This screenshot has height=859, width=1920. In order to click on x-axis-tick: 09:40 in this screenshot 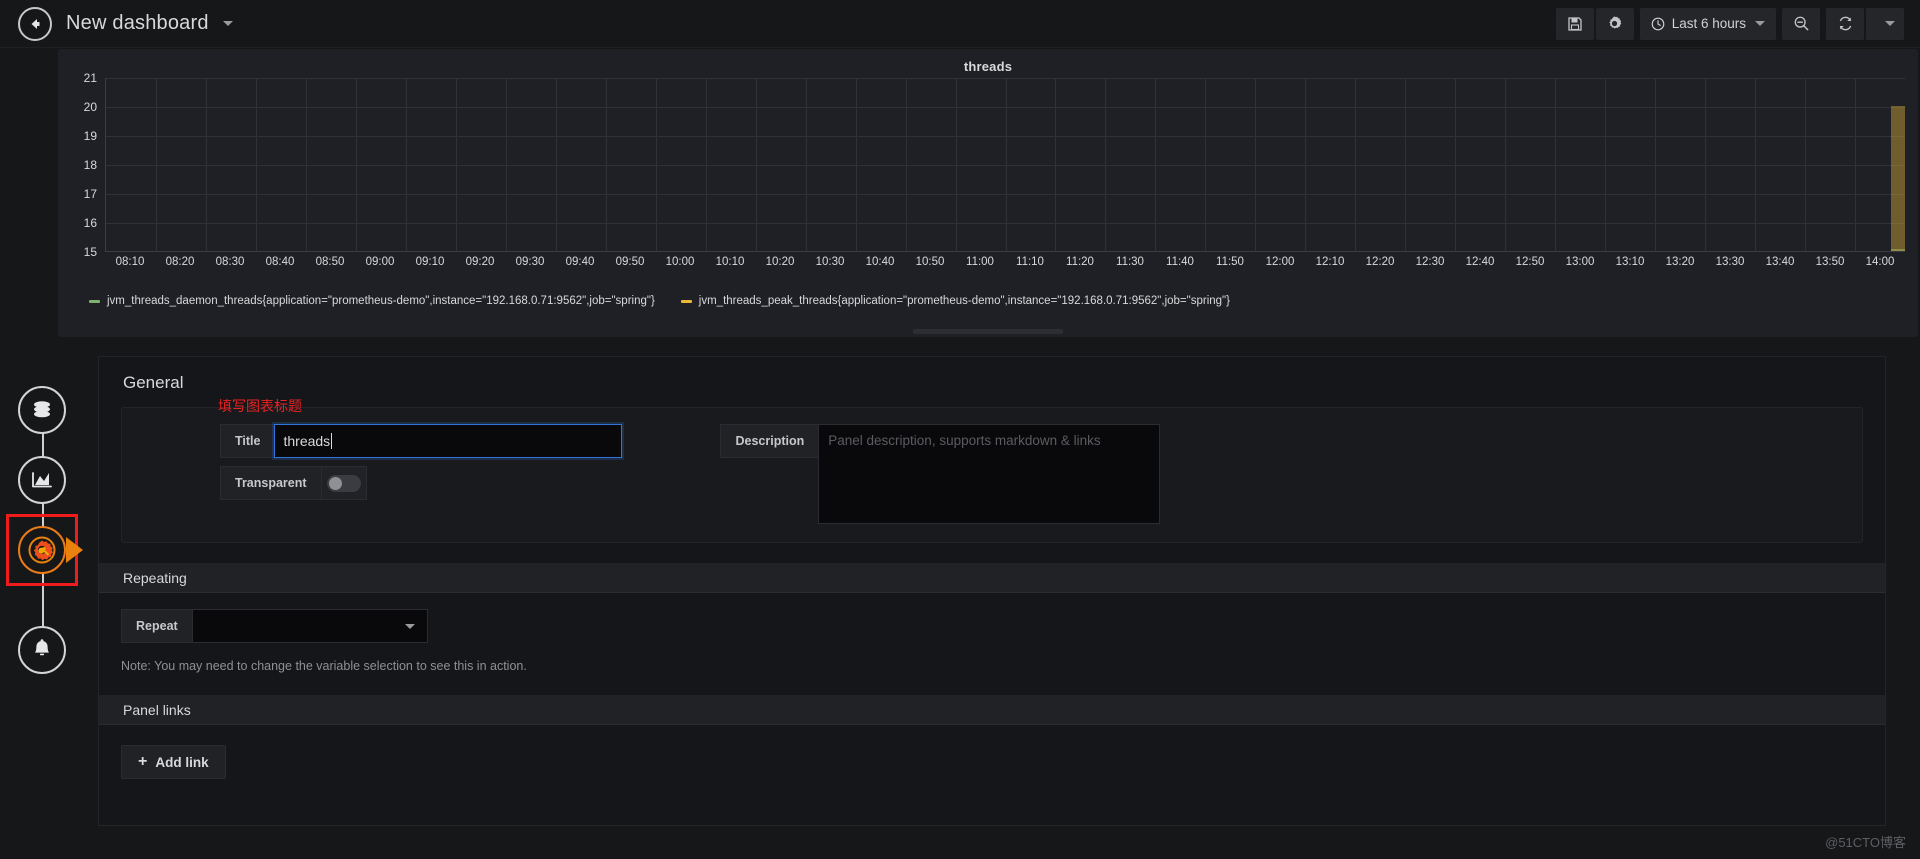, I will do `click(580, 262)`.